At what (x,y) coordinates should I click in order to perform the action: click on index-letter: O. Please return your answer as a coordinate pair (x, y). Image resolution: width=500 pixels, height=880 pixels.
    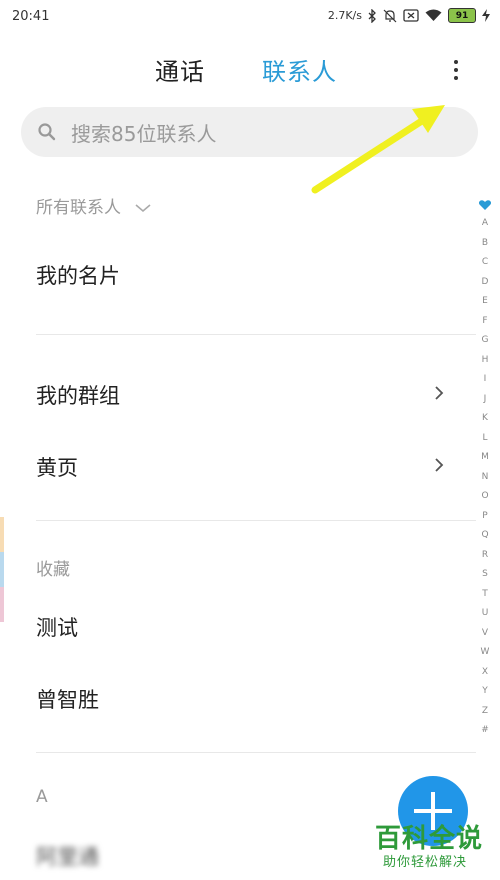
    Looking at the image, I should click on (484, 497).